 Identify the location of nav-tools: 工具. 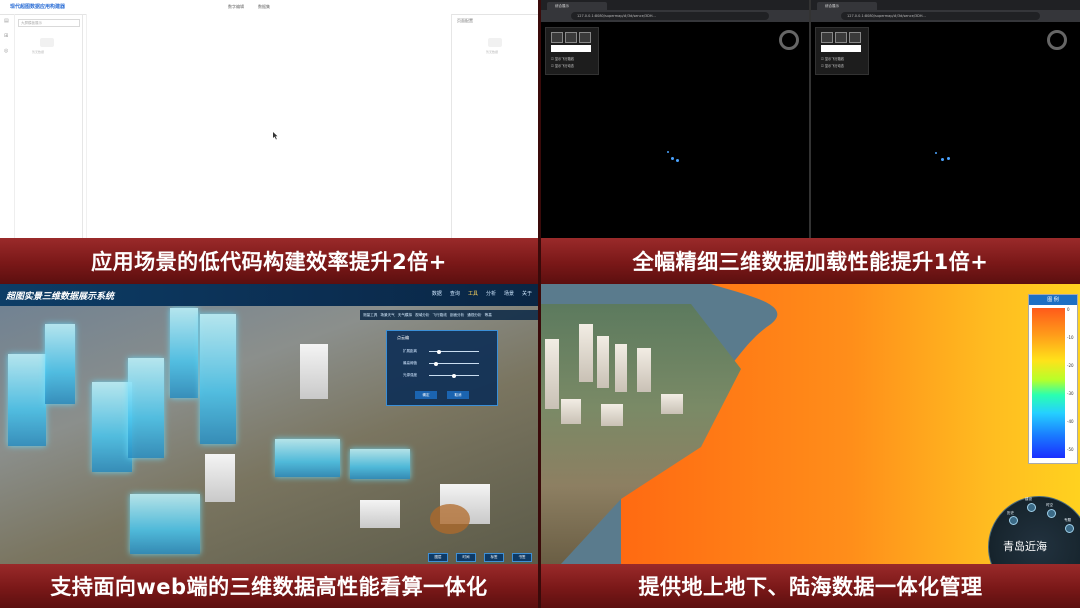
(473, 293).